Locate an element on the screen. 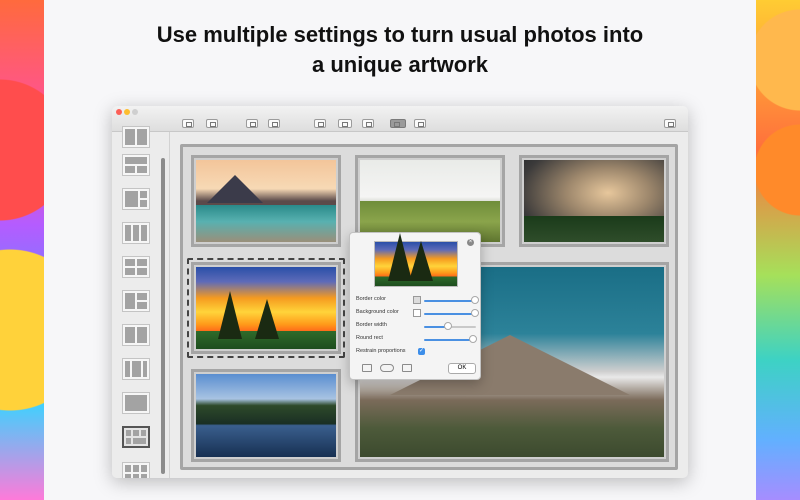 The image size is (800, 500). add-image-icon is located at coordinates (212, 123).